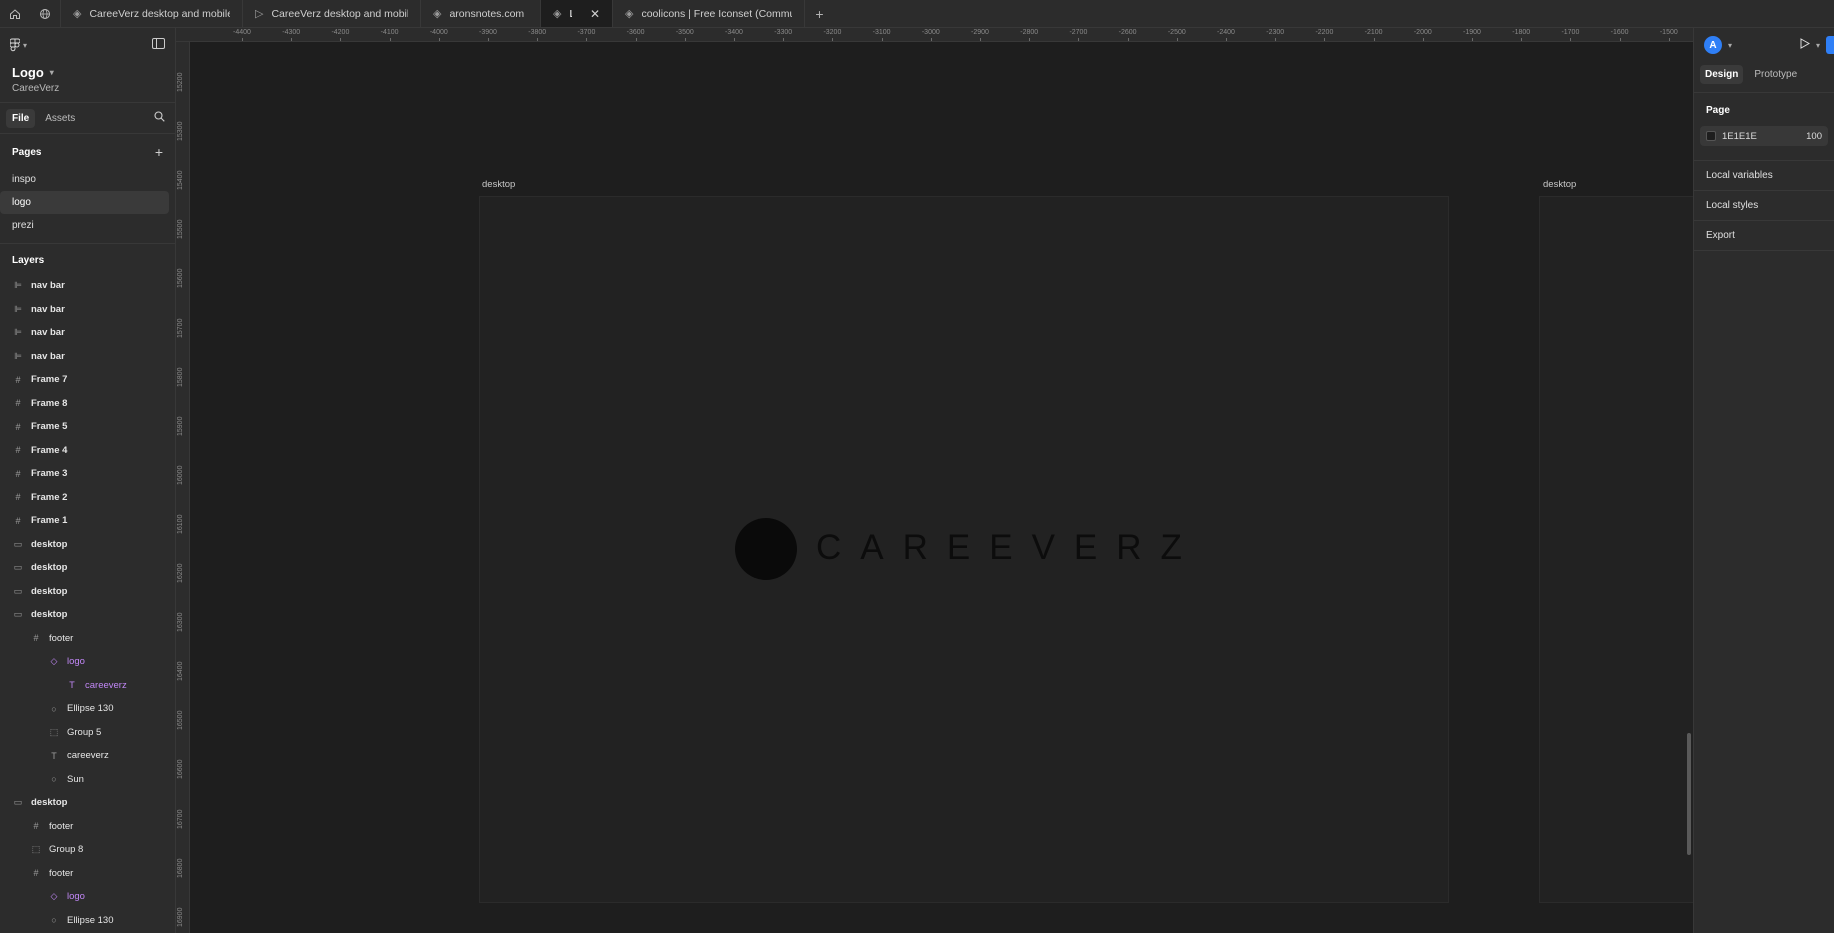 This screenshot has width=1834, height=933. Describe the element at coordinates (595, 14) in the screenshot. I see `close-icon: ✕` at that location.